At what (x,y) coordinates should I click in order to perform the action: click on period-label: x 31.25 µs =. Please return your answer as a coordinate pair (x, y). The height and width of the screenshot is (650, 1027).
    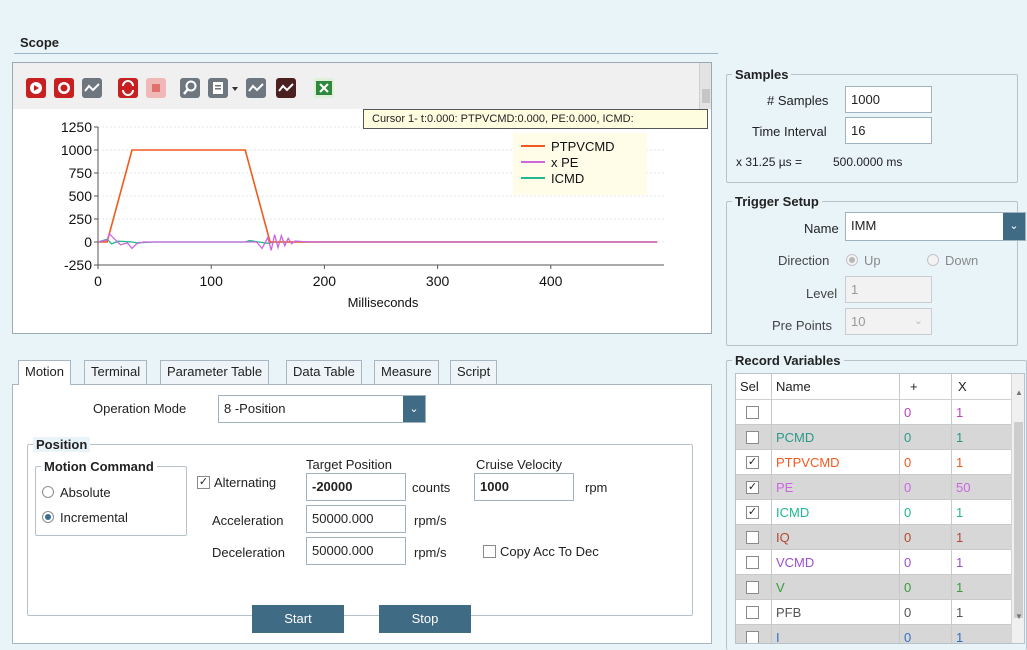
    Looking at the image, I should click on (769, 162).